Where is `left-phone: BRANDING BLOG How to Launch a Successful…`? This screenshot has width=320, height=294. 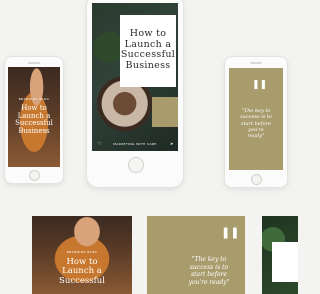
left-phone: BRANDING BLOG How to Launch a Successful… is located at coordinates (34, 120).